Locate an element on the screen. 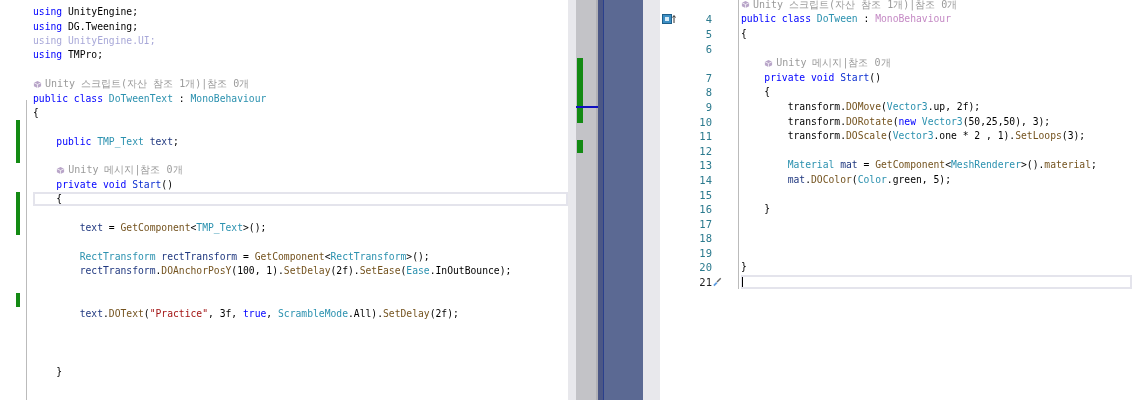  line-number: 16 is located at coordinates (705, 209).